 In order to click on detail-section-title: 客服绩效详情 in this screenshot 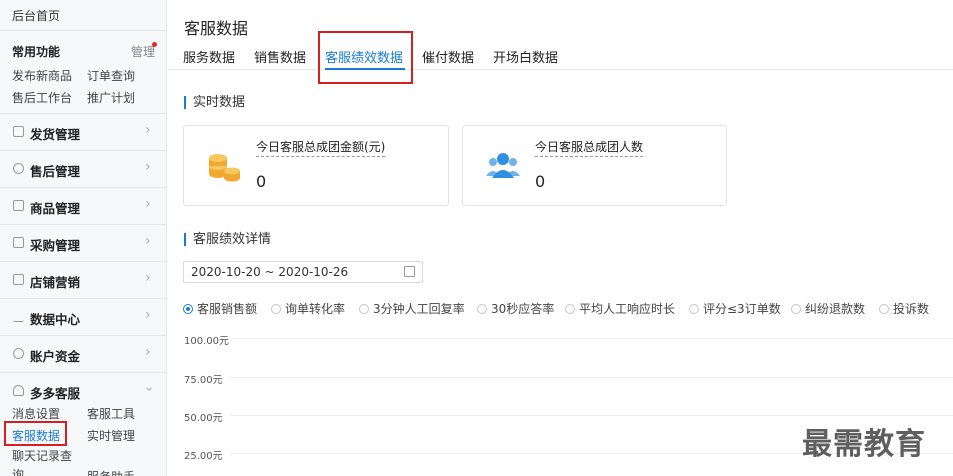, I will do `click(227, 239)`.